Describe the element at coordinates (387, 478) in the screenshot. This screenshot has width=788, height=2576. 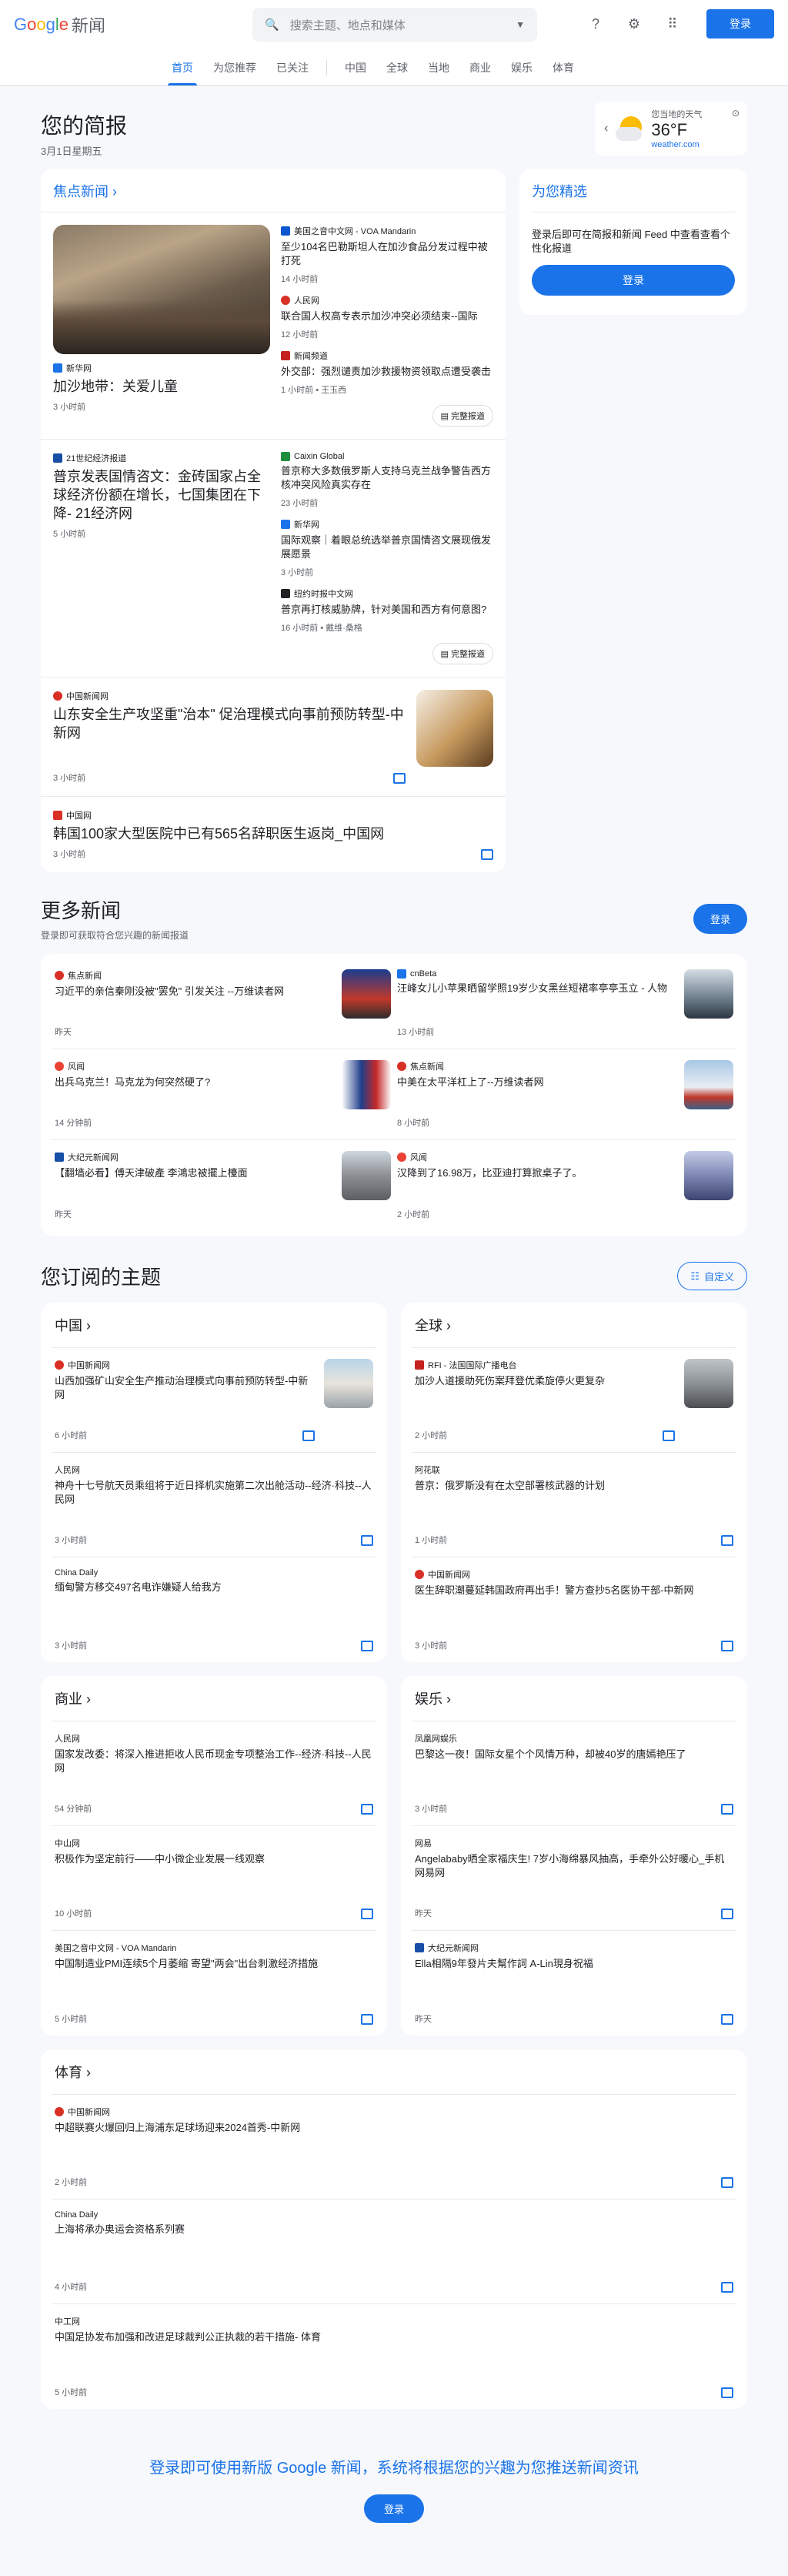
I see `headline-link: 普京称大多数俄罗斯人支持乌克兰战争警告西方核冲突风险真实存在` at that location.